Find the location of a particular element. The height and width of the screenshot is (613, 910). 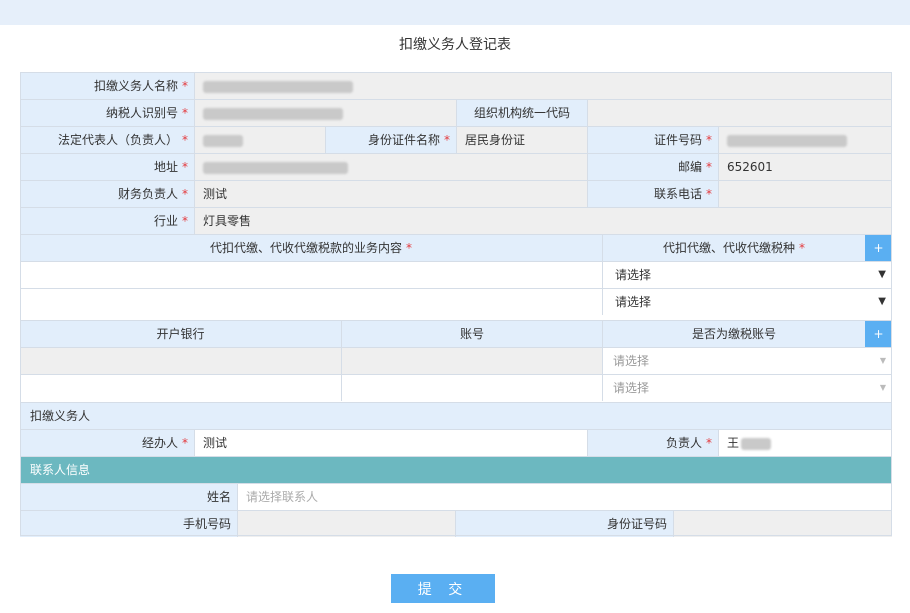

mobile-label: 手机号码 is located at coordinates (129, 524).